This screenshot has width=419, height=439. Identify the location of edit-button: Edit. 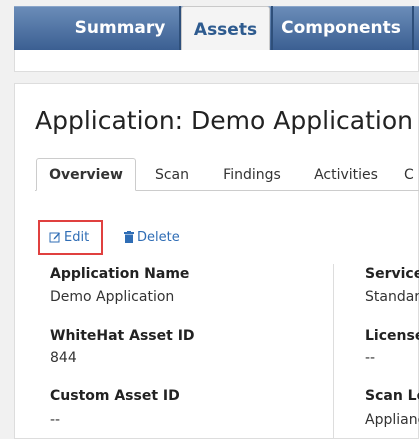
(69, 237).